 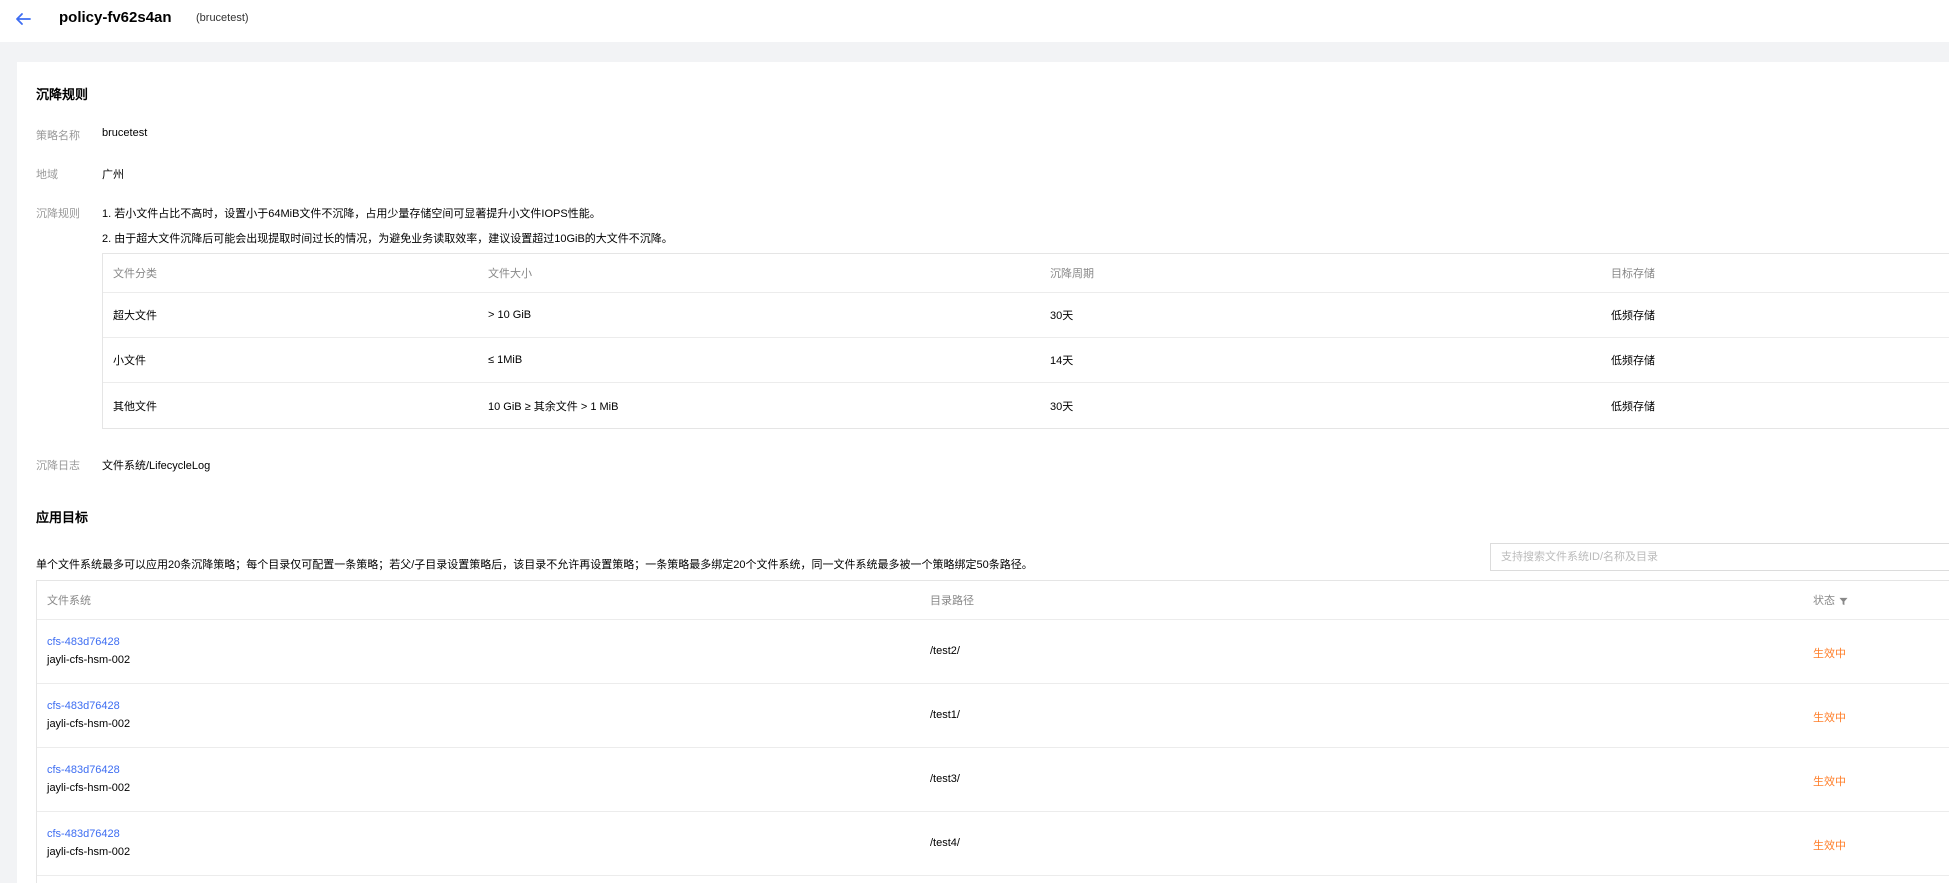 What do you see at coordinates (135, 316) in the screenshot?
I see `cell-category: 超大文件` at bounding box center [135, 316].